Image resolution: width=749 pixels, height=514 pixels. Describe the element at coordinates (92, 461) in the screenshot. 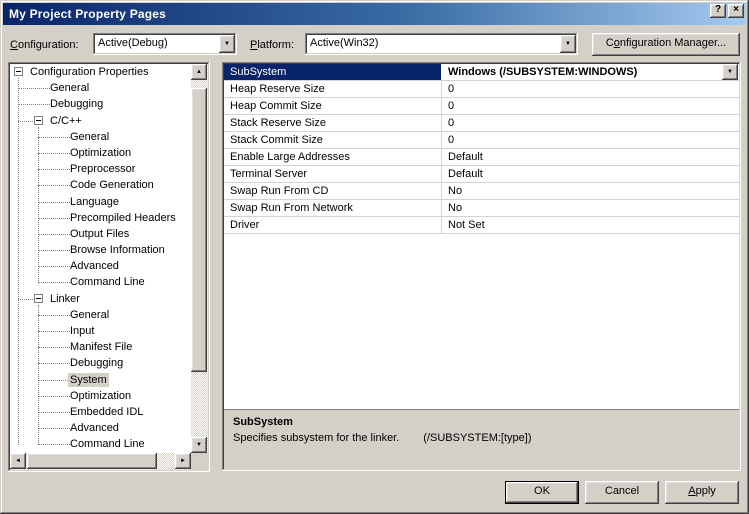

I see `horizontal-scroll-thumb` at that location.